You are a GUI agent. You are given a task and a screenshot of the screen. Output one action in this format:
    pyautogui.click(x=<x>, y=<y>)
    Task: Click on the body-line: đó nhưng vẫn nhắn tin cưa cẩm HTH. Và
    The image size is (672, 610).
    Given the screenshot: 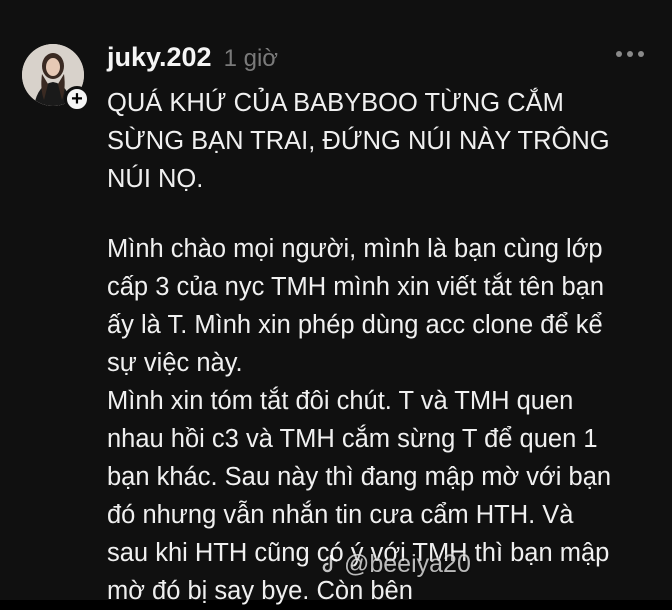 What is the action you would take?
    pyautogui.click(x=340, y=515)
    